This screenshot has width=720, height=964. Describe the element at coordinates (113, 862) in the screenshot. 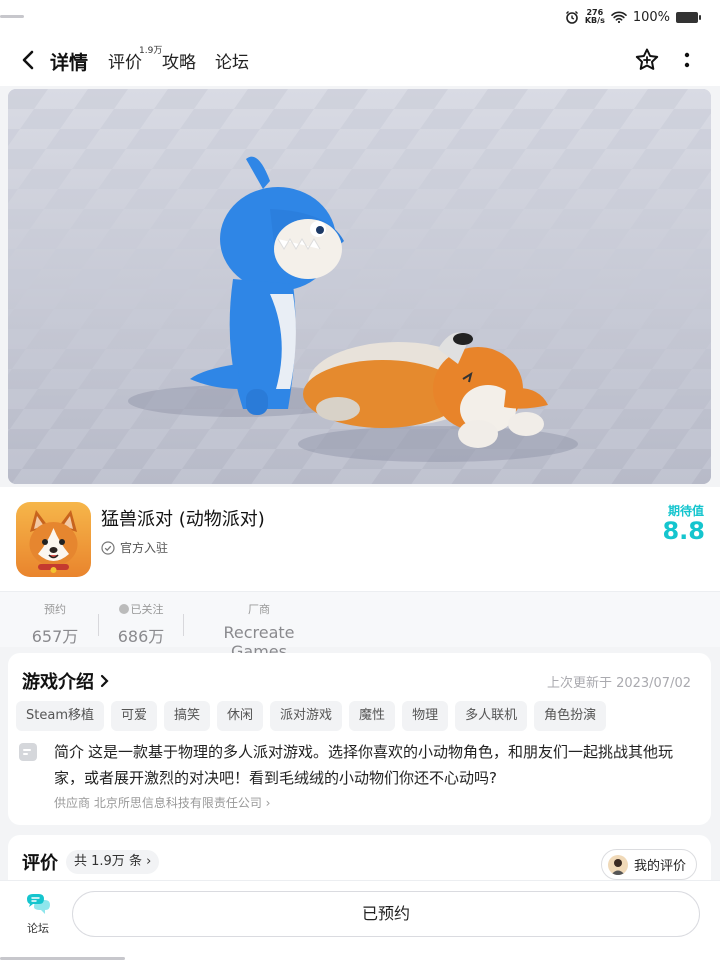

I see `review-count-link: 共 1.9万 条 ›` at that location.